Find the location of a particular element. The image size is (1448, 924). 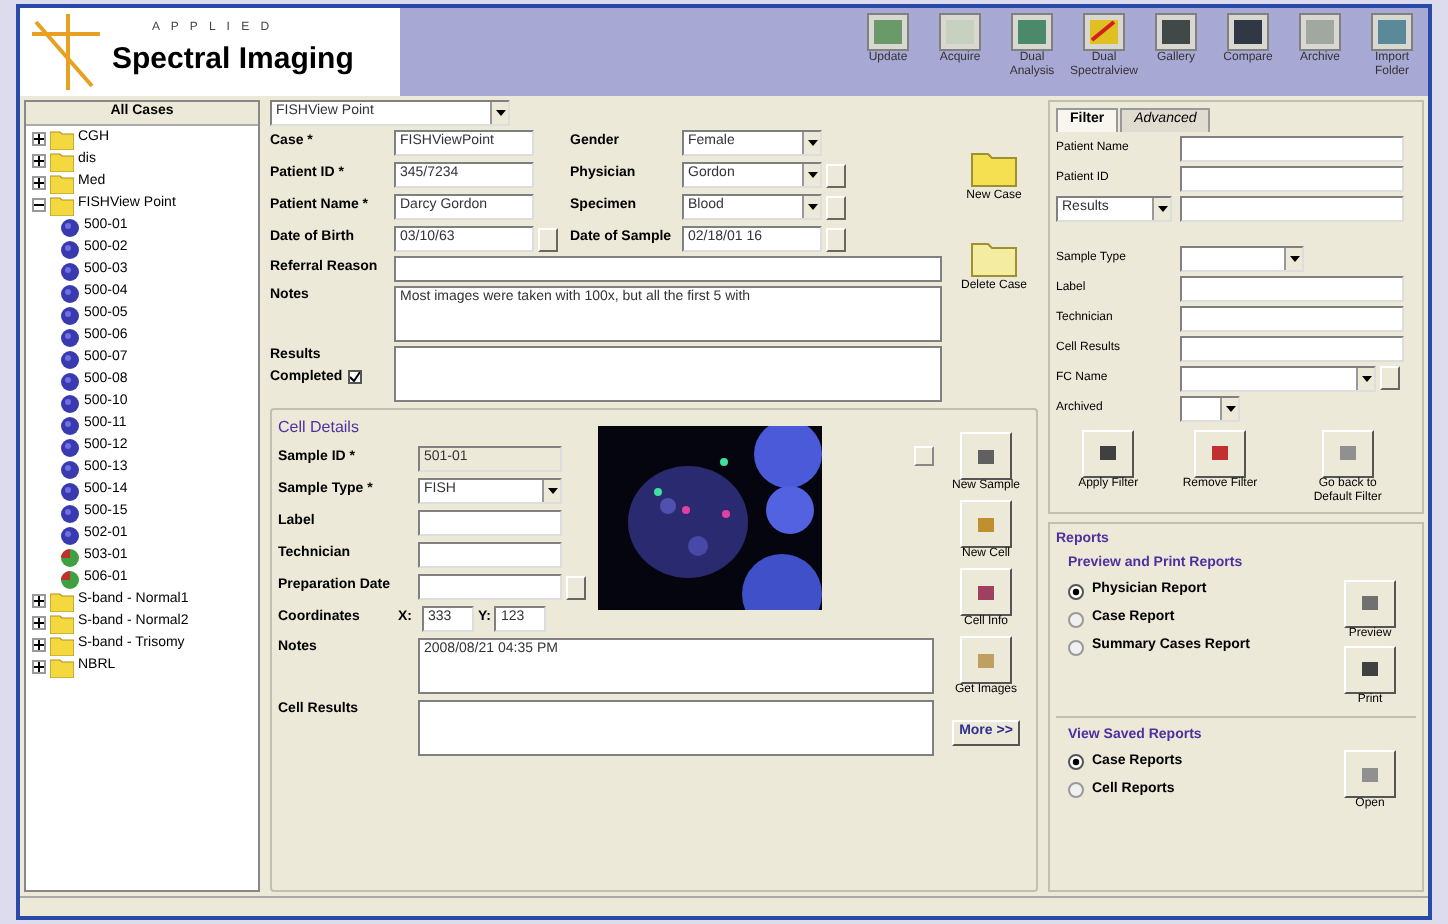

checkbox is located at coordinates (355, 377).